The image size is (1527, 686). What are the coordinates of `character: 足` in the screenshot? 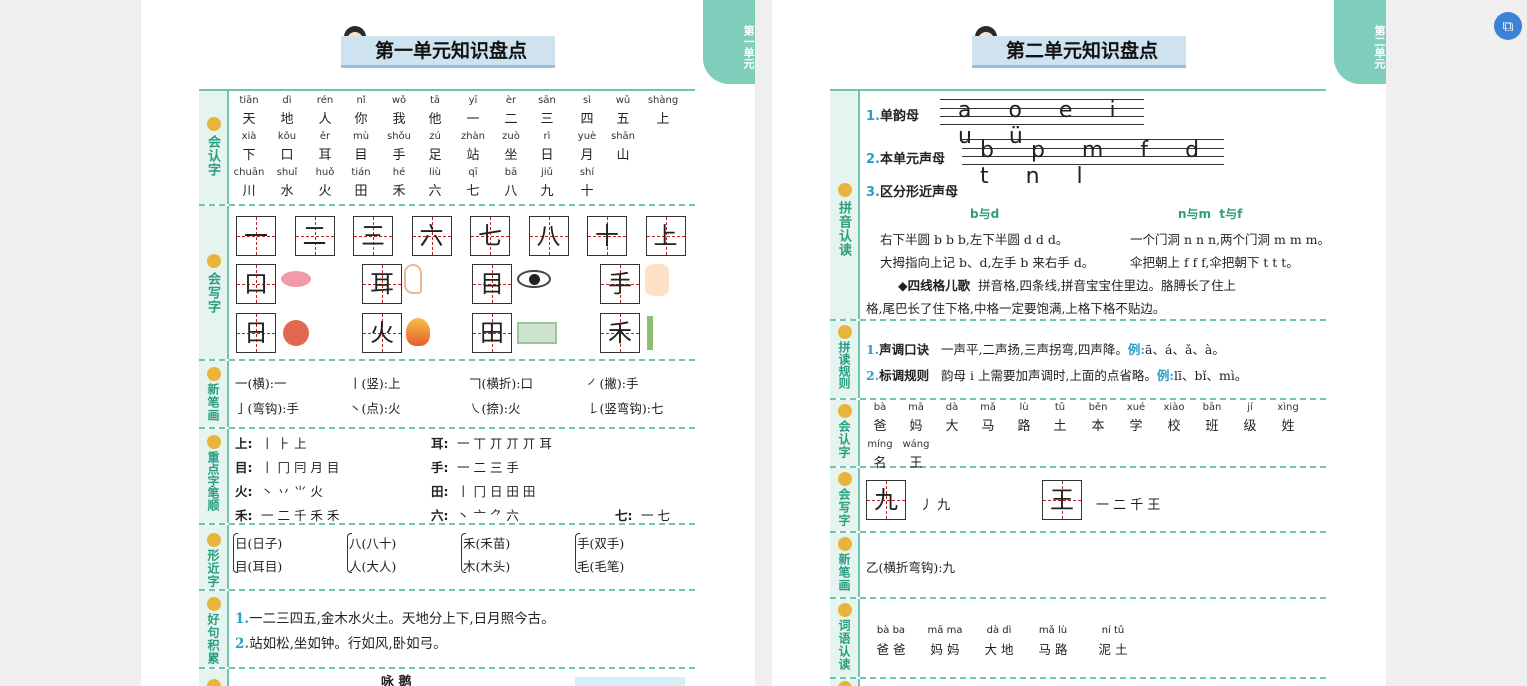 It's located at (435, 155).